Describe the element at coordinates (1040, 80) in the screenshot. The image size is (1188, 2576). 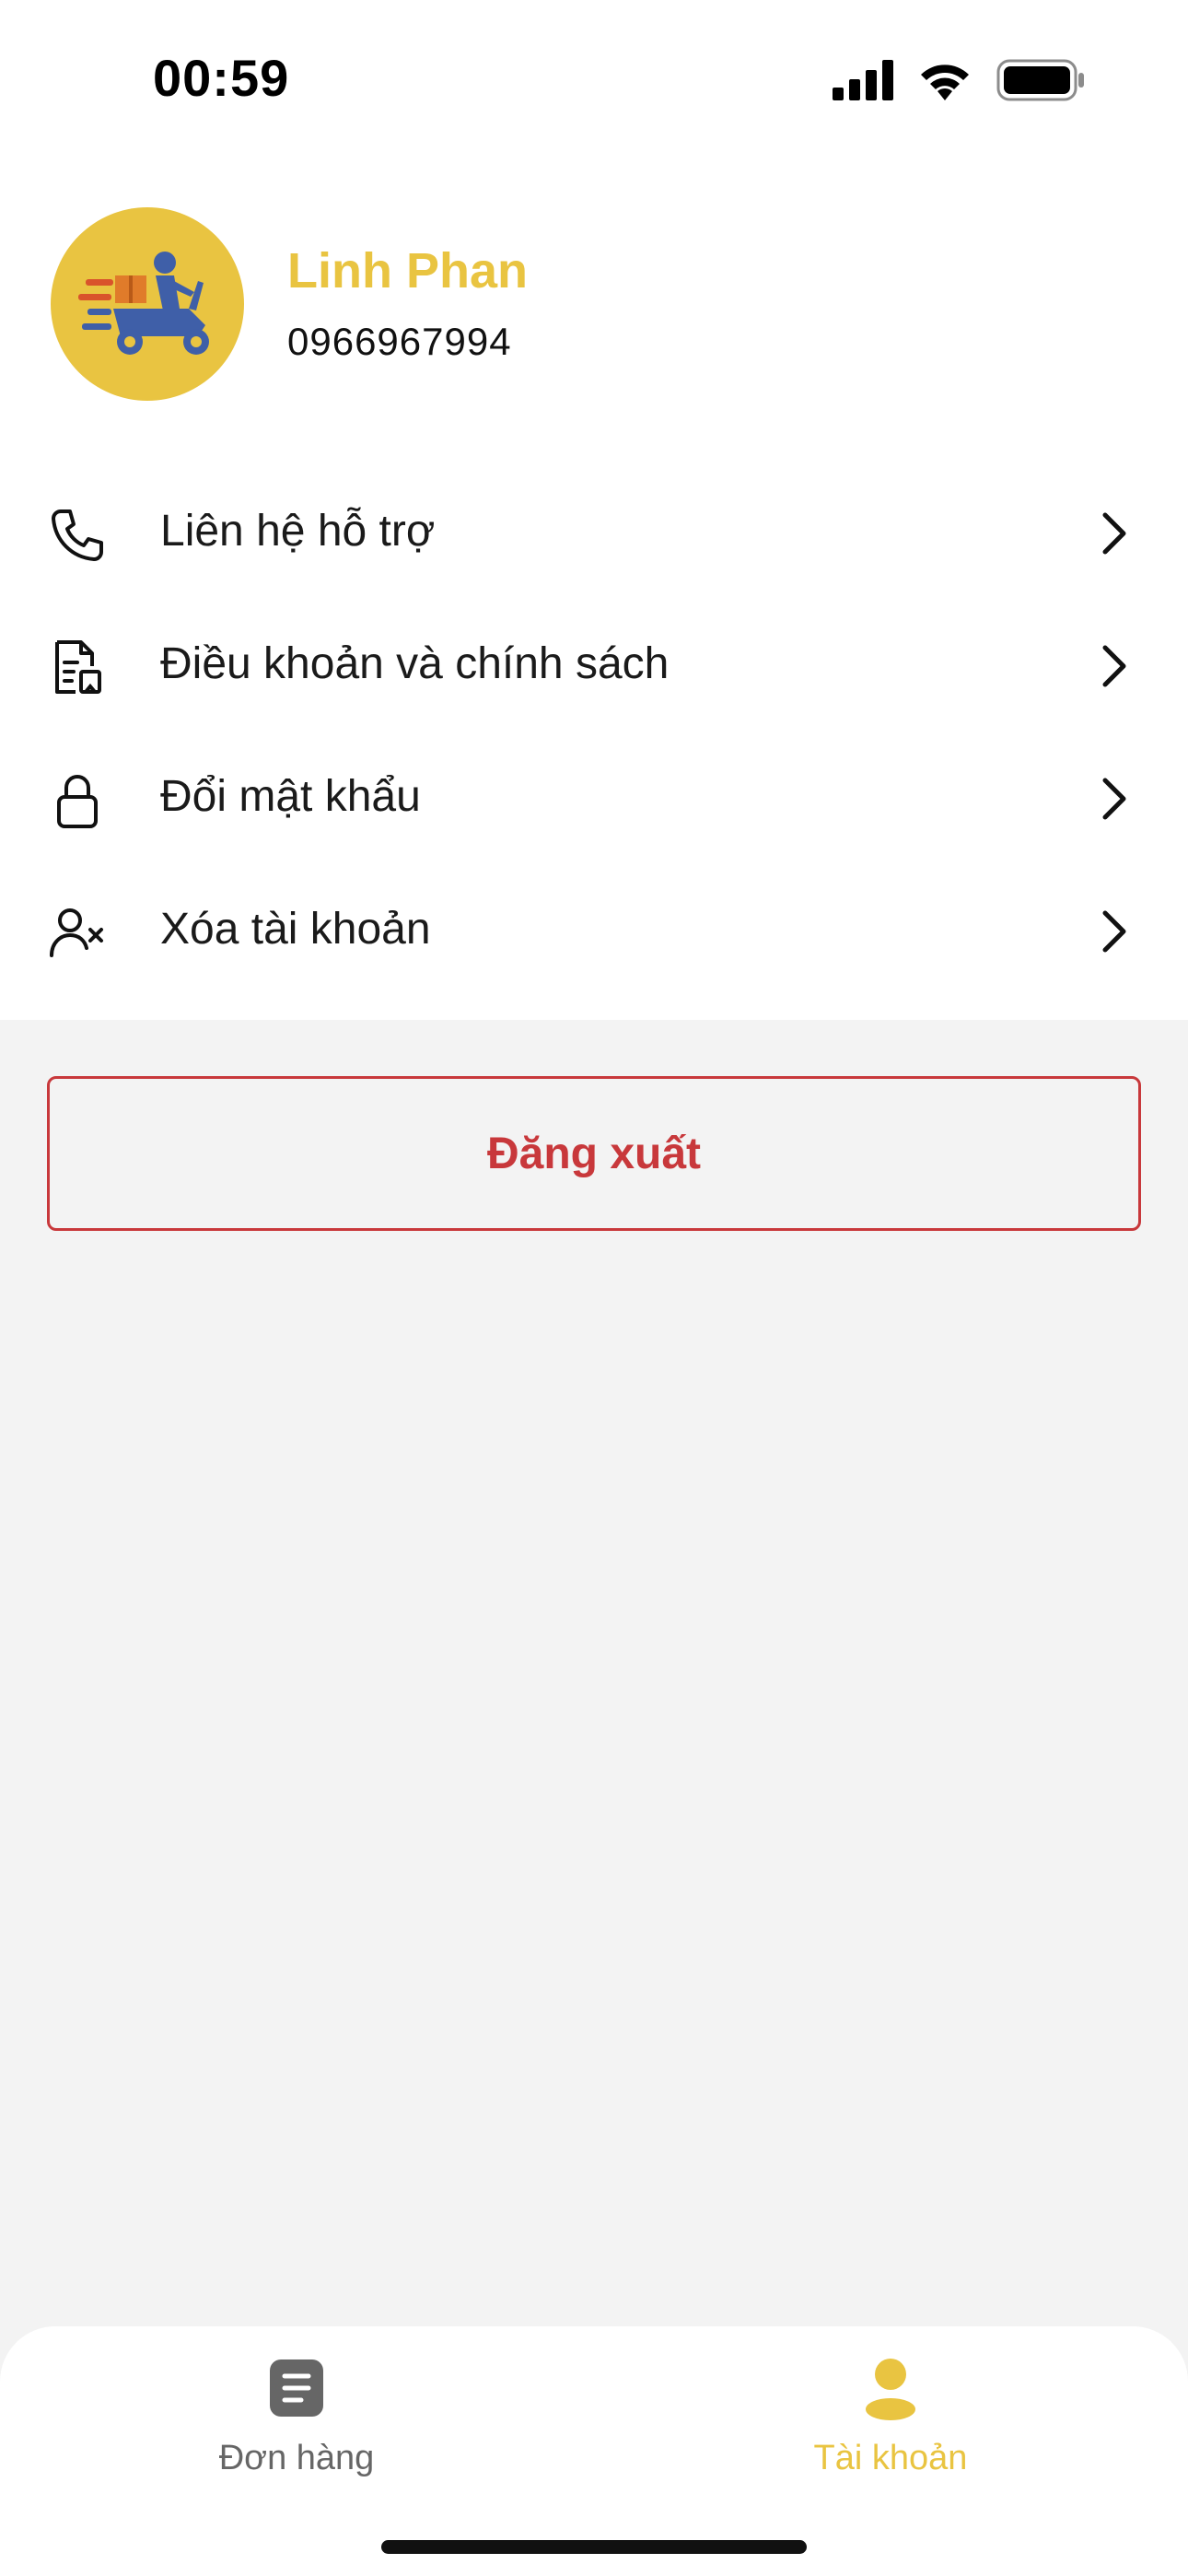
I see `battery-icon` at that location.